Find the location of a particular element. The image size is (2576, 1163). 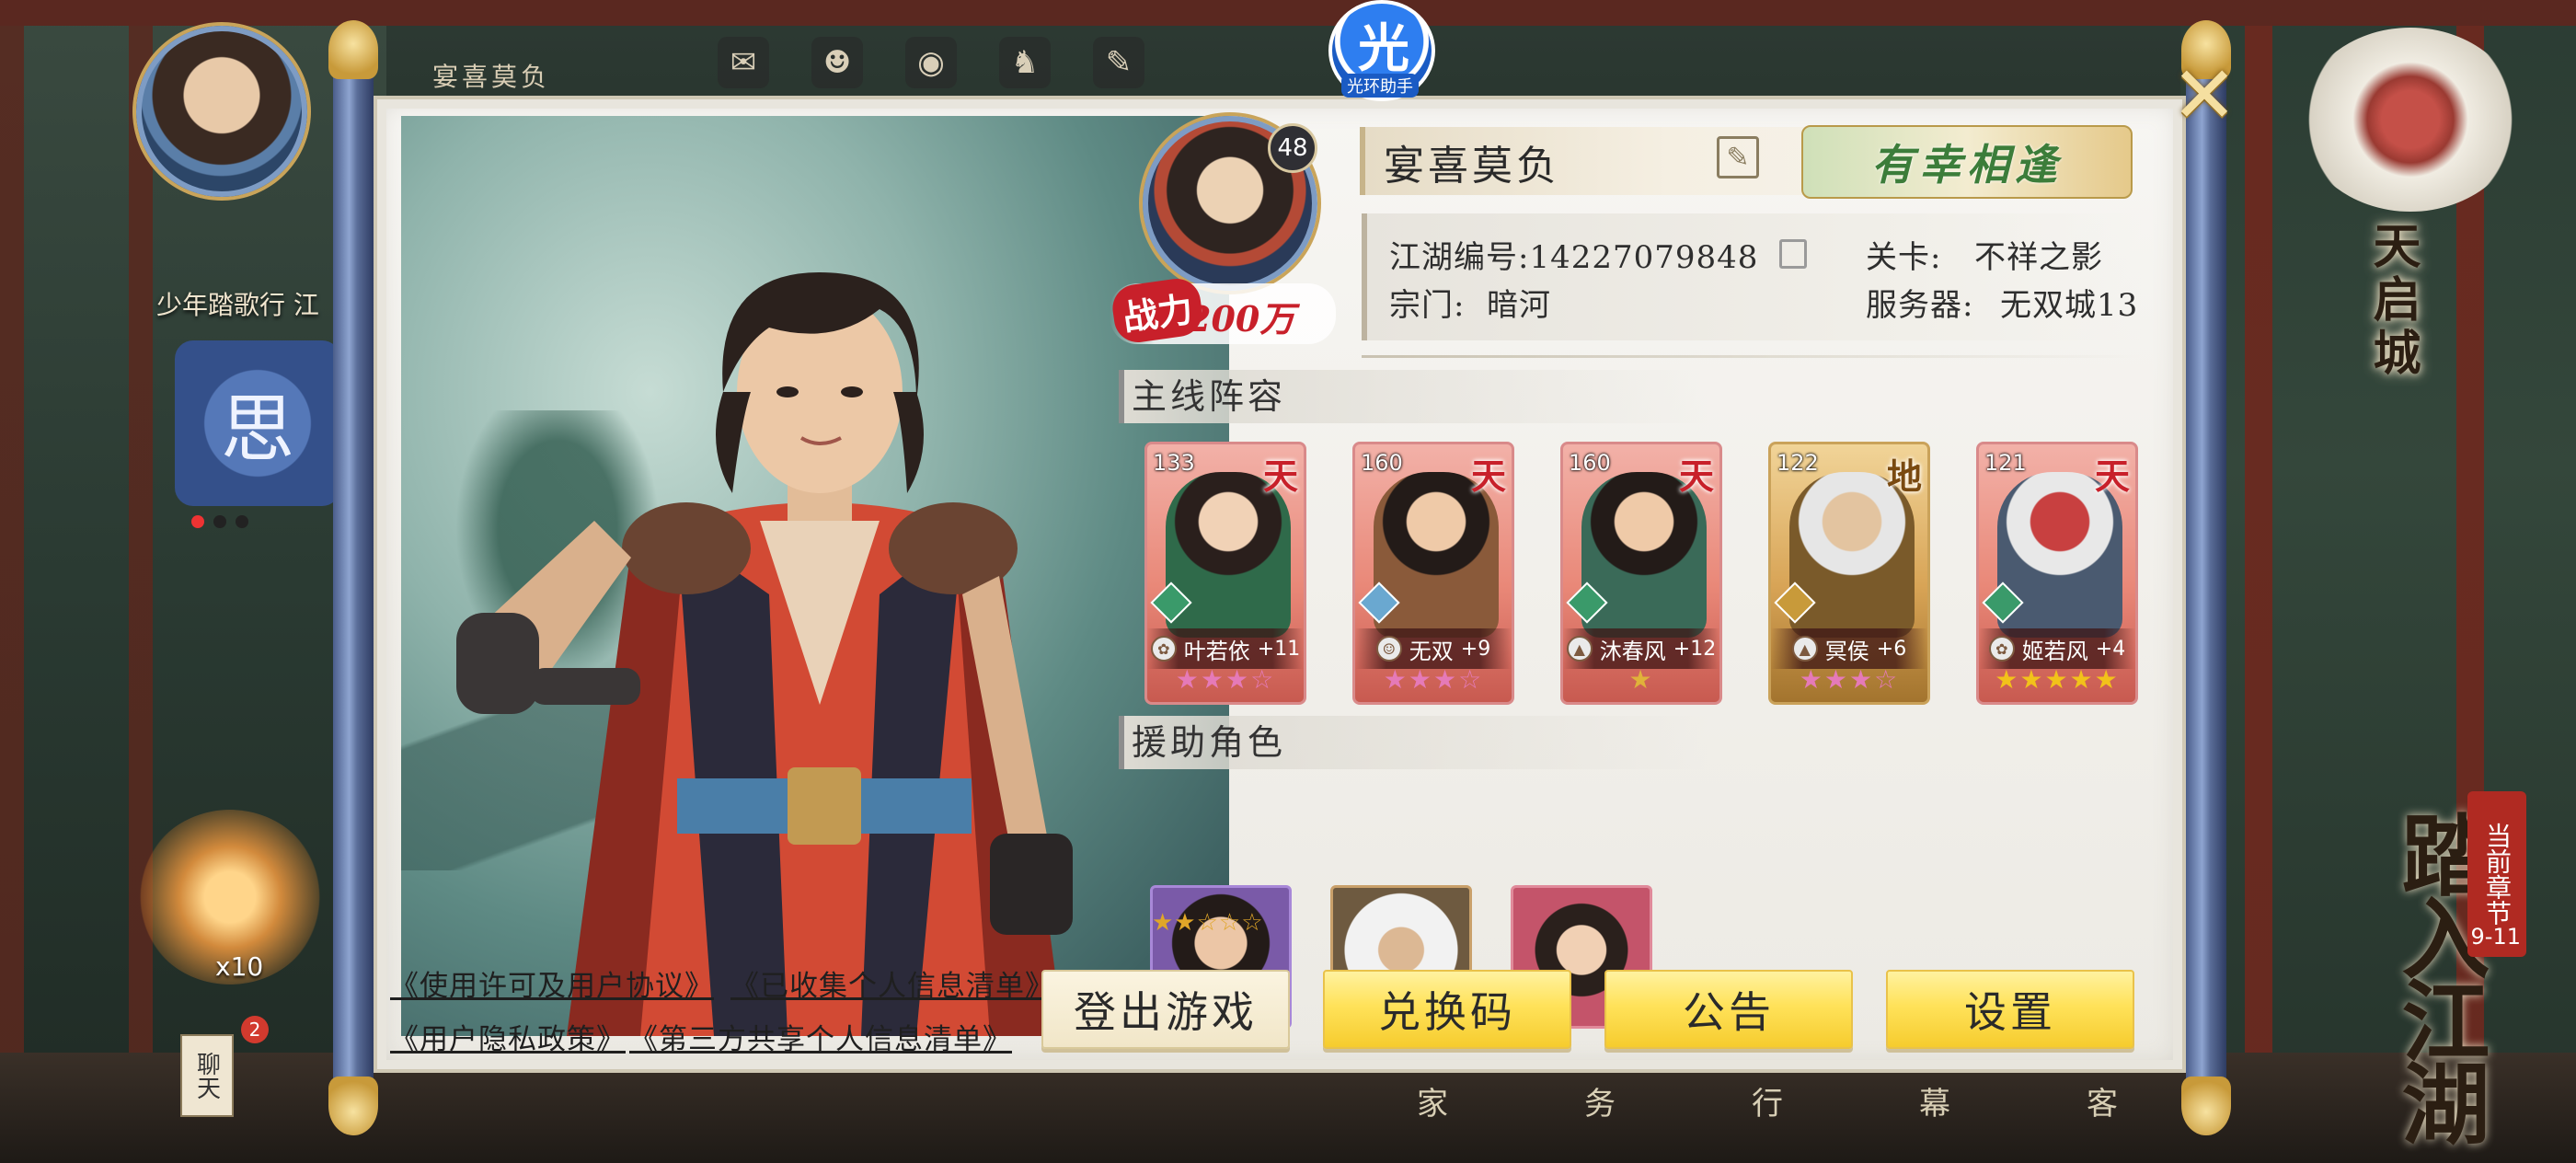

hero-name: 沐春风 is located at coordinates (1632, 651).